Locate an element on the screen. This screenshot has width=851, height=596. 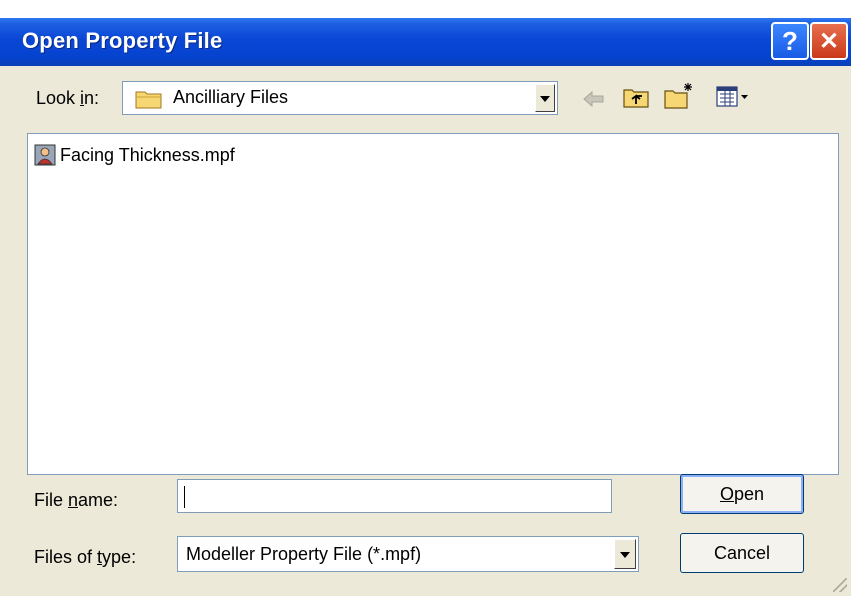
list-item: Facing Thickness.mpf is located at coordinates (134, 155).